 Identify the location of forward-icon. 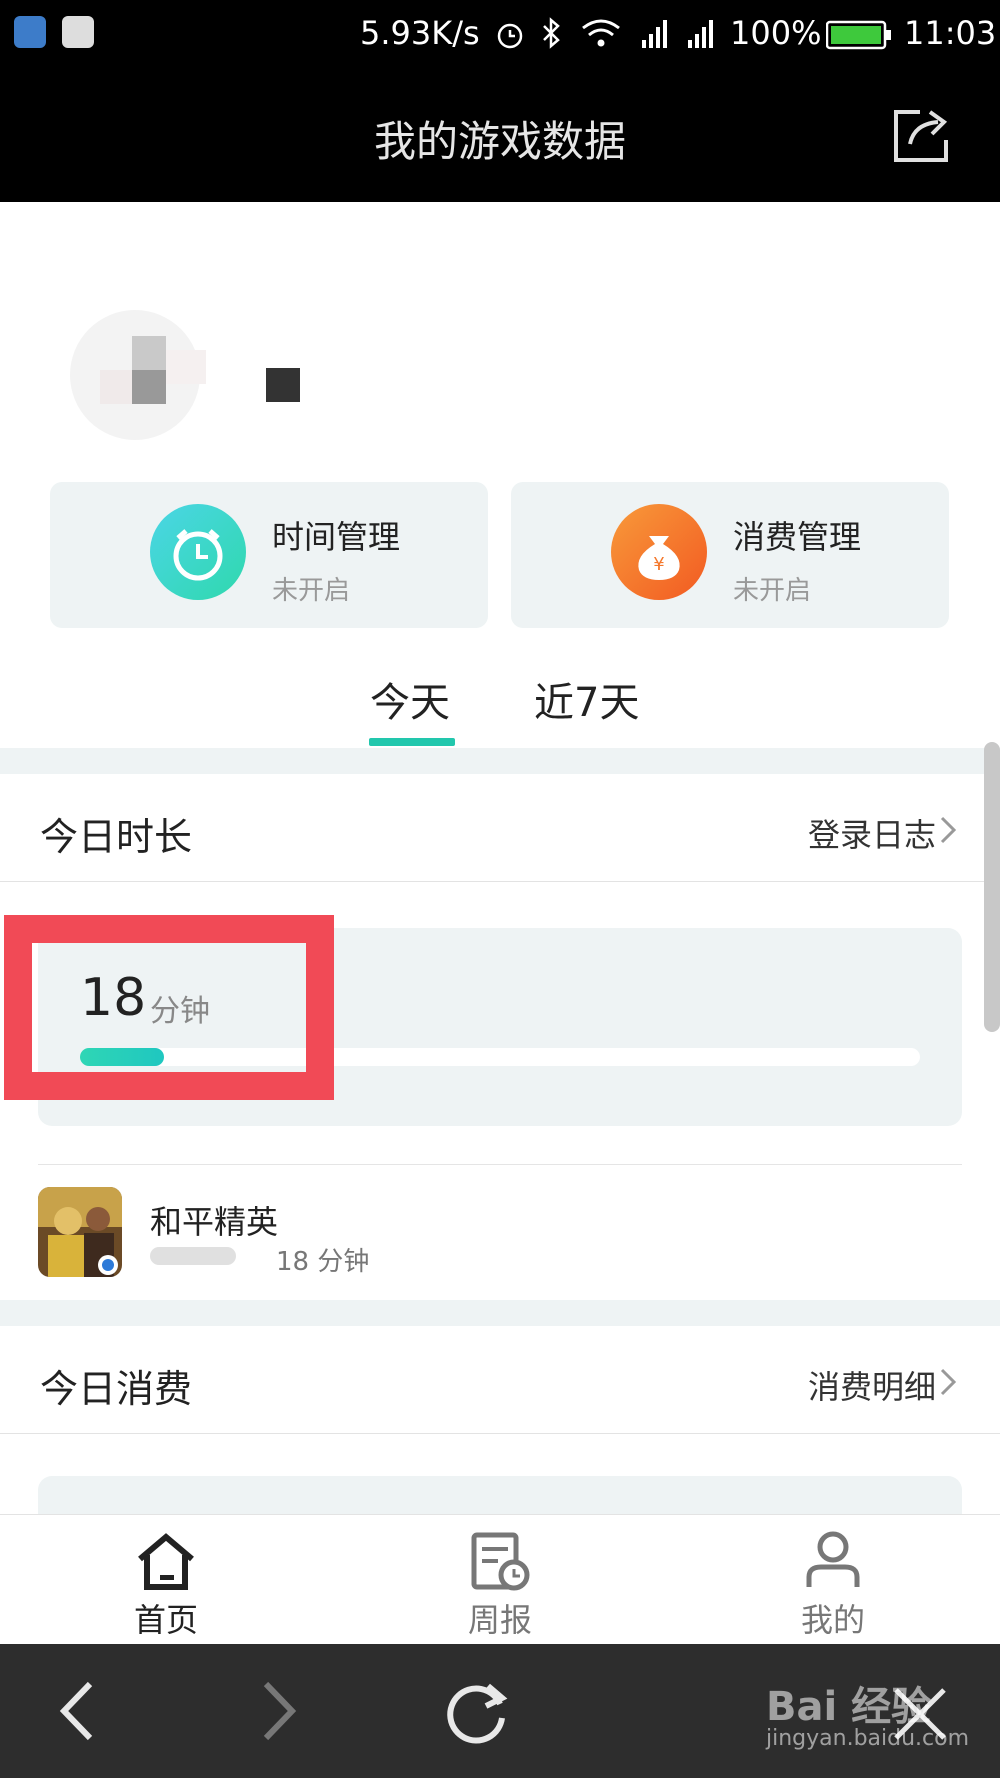
(279, 1711).